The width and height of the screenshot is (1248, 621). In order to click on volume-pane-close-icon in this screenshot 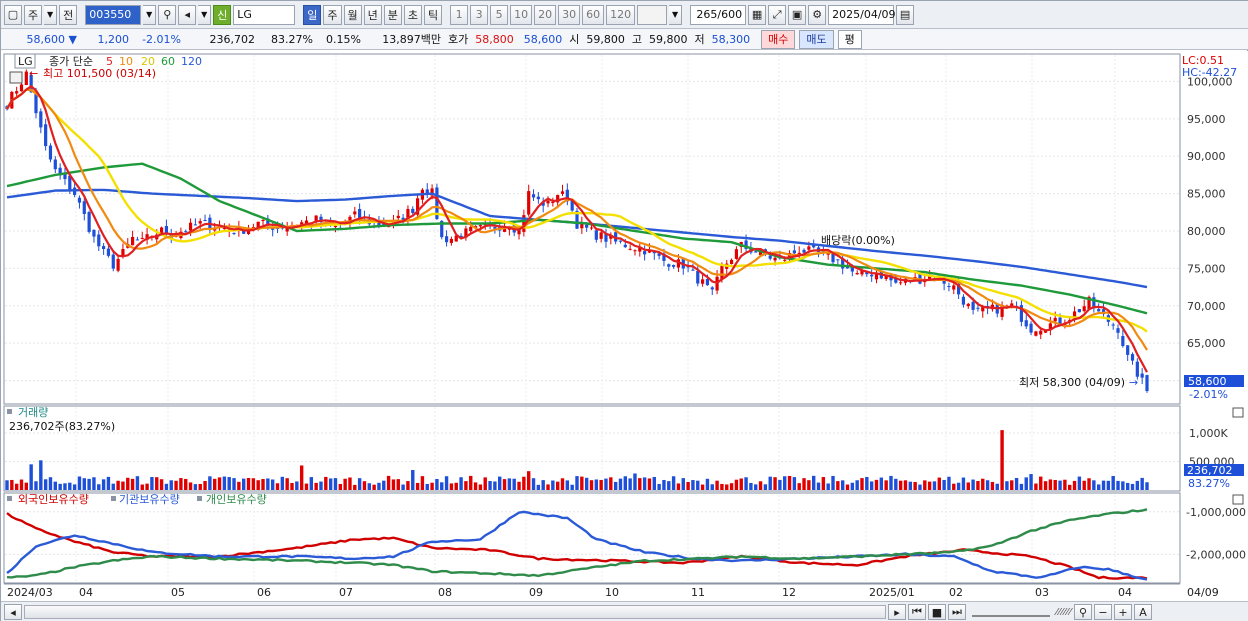, I will do `click(1238, 412)`.